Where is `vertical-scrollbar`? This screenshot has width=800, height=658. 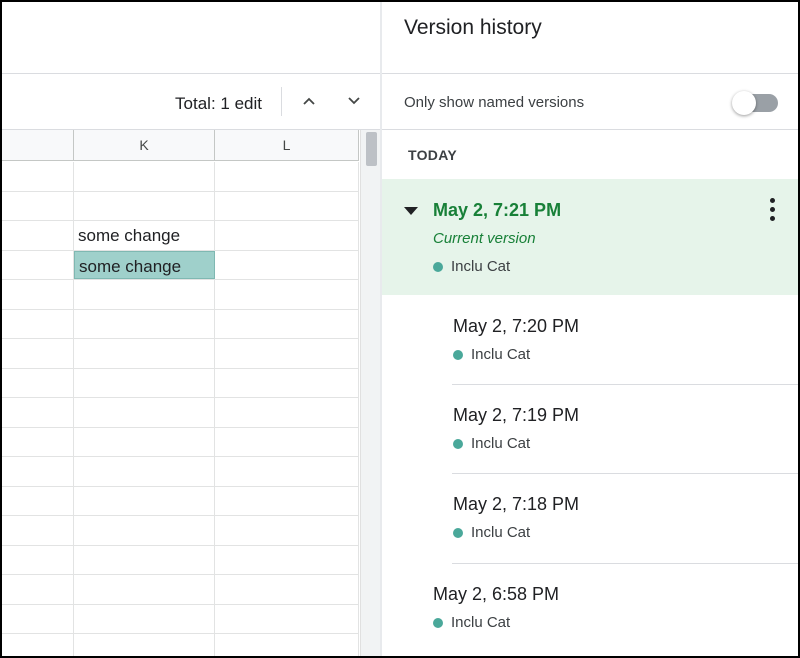
vertical-scrollbar is located at coordinates (370, 393).